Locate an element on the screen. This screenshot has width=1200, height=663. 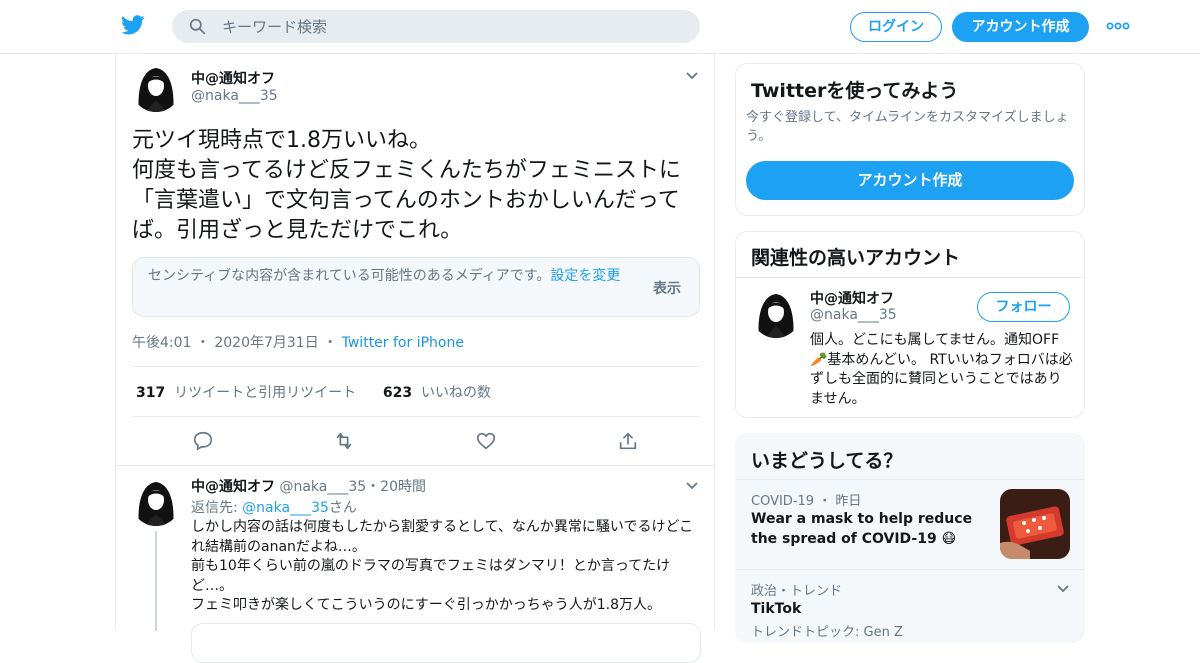
trend-category: 政治・トレンド is located at coordinates (797, 591).